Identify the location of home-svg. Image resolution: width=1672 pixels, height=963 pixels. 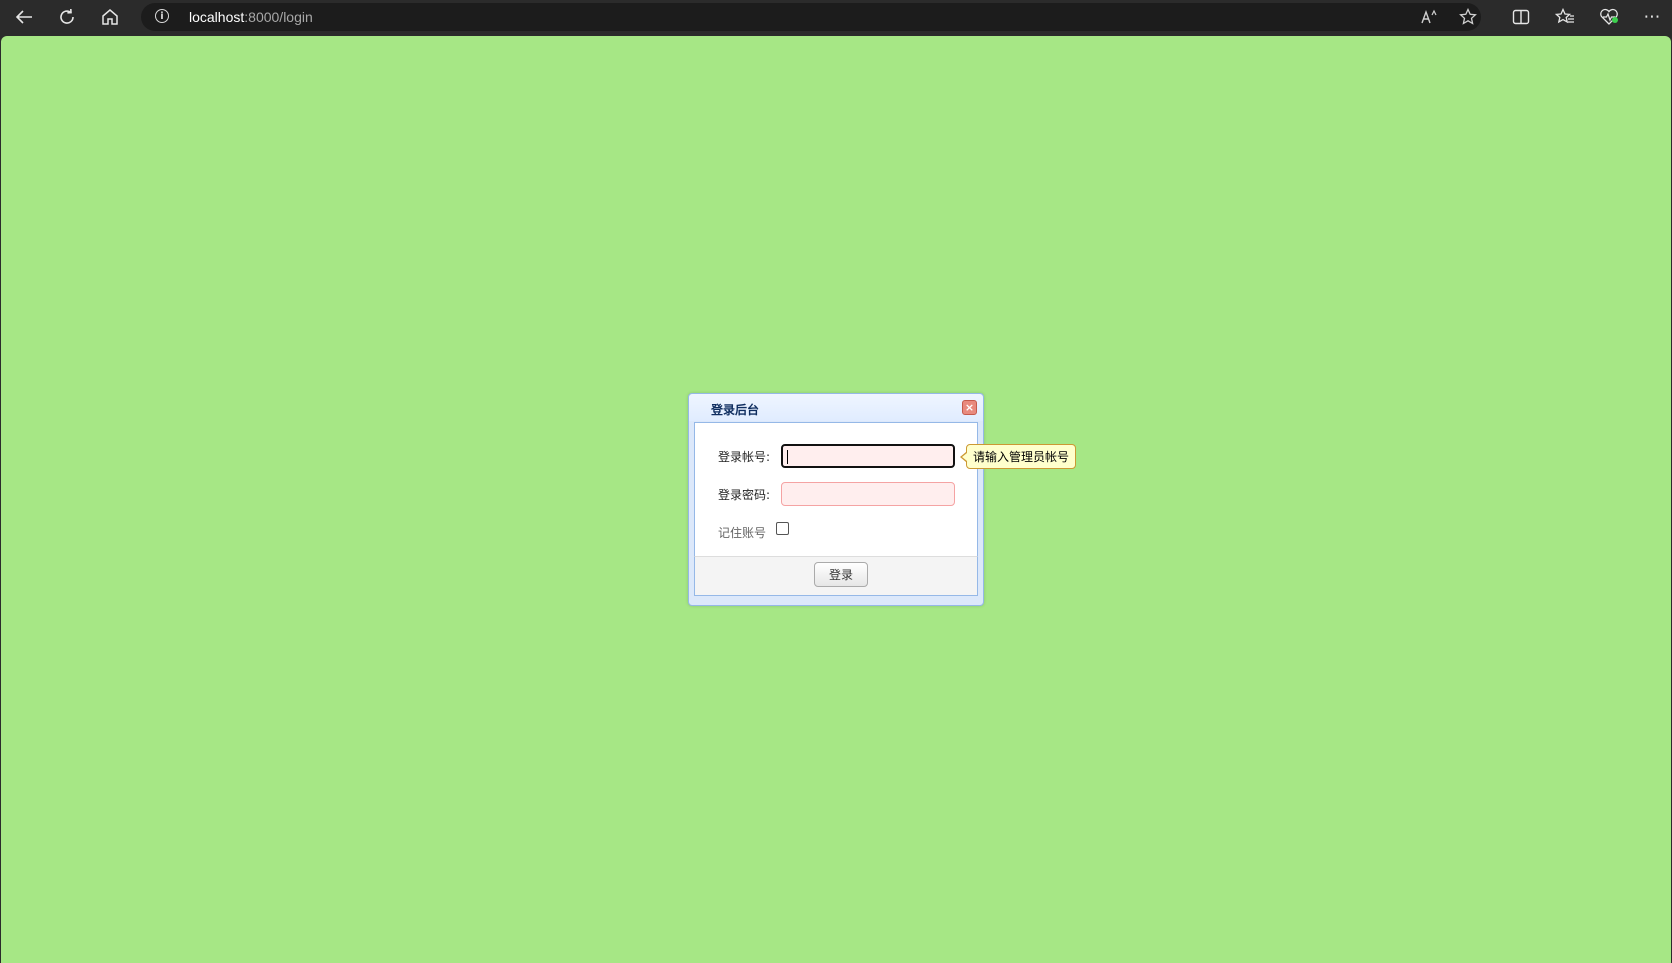
(110, 17).